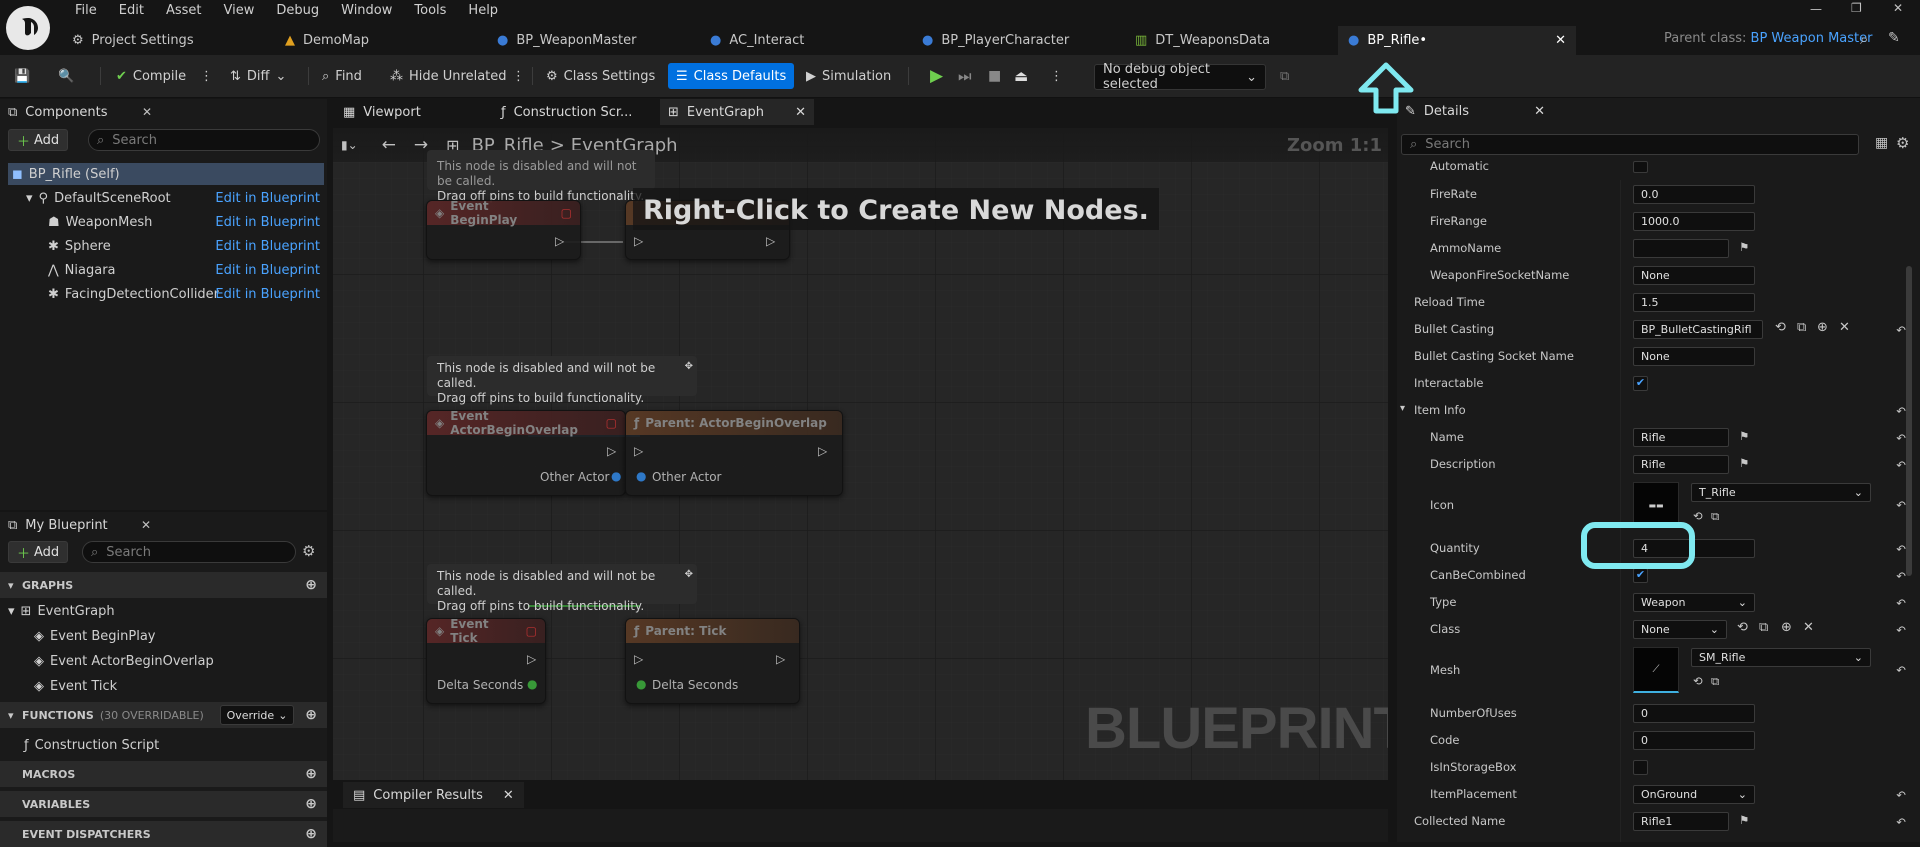  Describe the element at coordinates (86, 11) in the screenshot. I see `menu-file: File` at that location.